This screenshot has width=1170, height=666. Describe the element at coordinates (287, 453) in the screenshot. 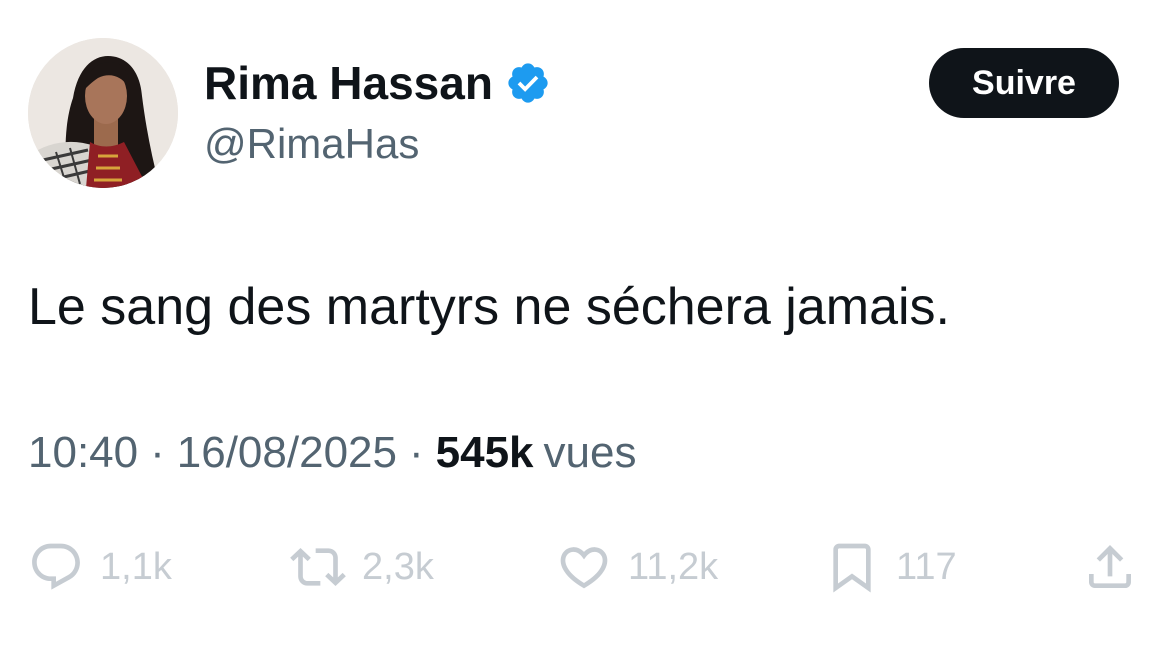

I see `tweet-date: 16/08/2025` at that location.